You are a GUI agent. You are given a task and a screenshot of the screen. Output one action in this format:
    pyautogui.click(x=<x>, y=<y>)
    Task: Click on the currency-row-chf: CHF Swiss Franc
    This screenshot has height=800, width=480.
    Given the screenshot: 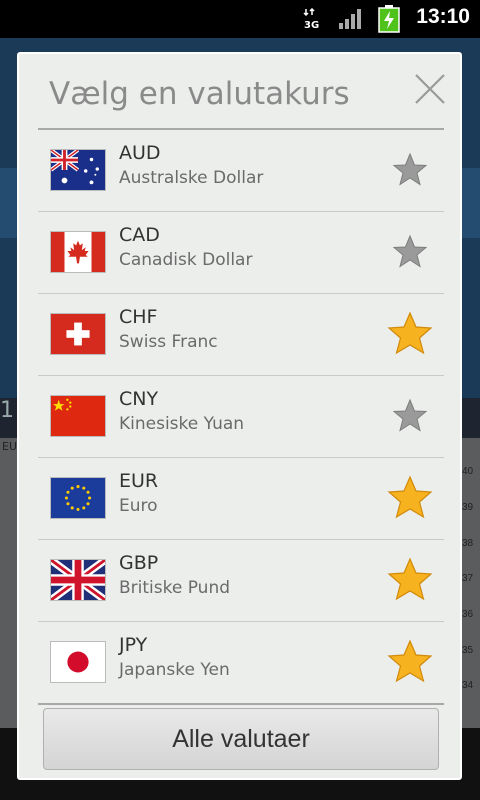 What is the action you would take?
    pyautogui.click(x=241, y=335)
    